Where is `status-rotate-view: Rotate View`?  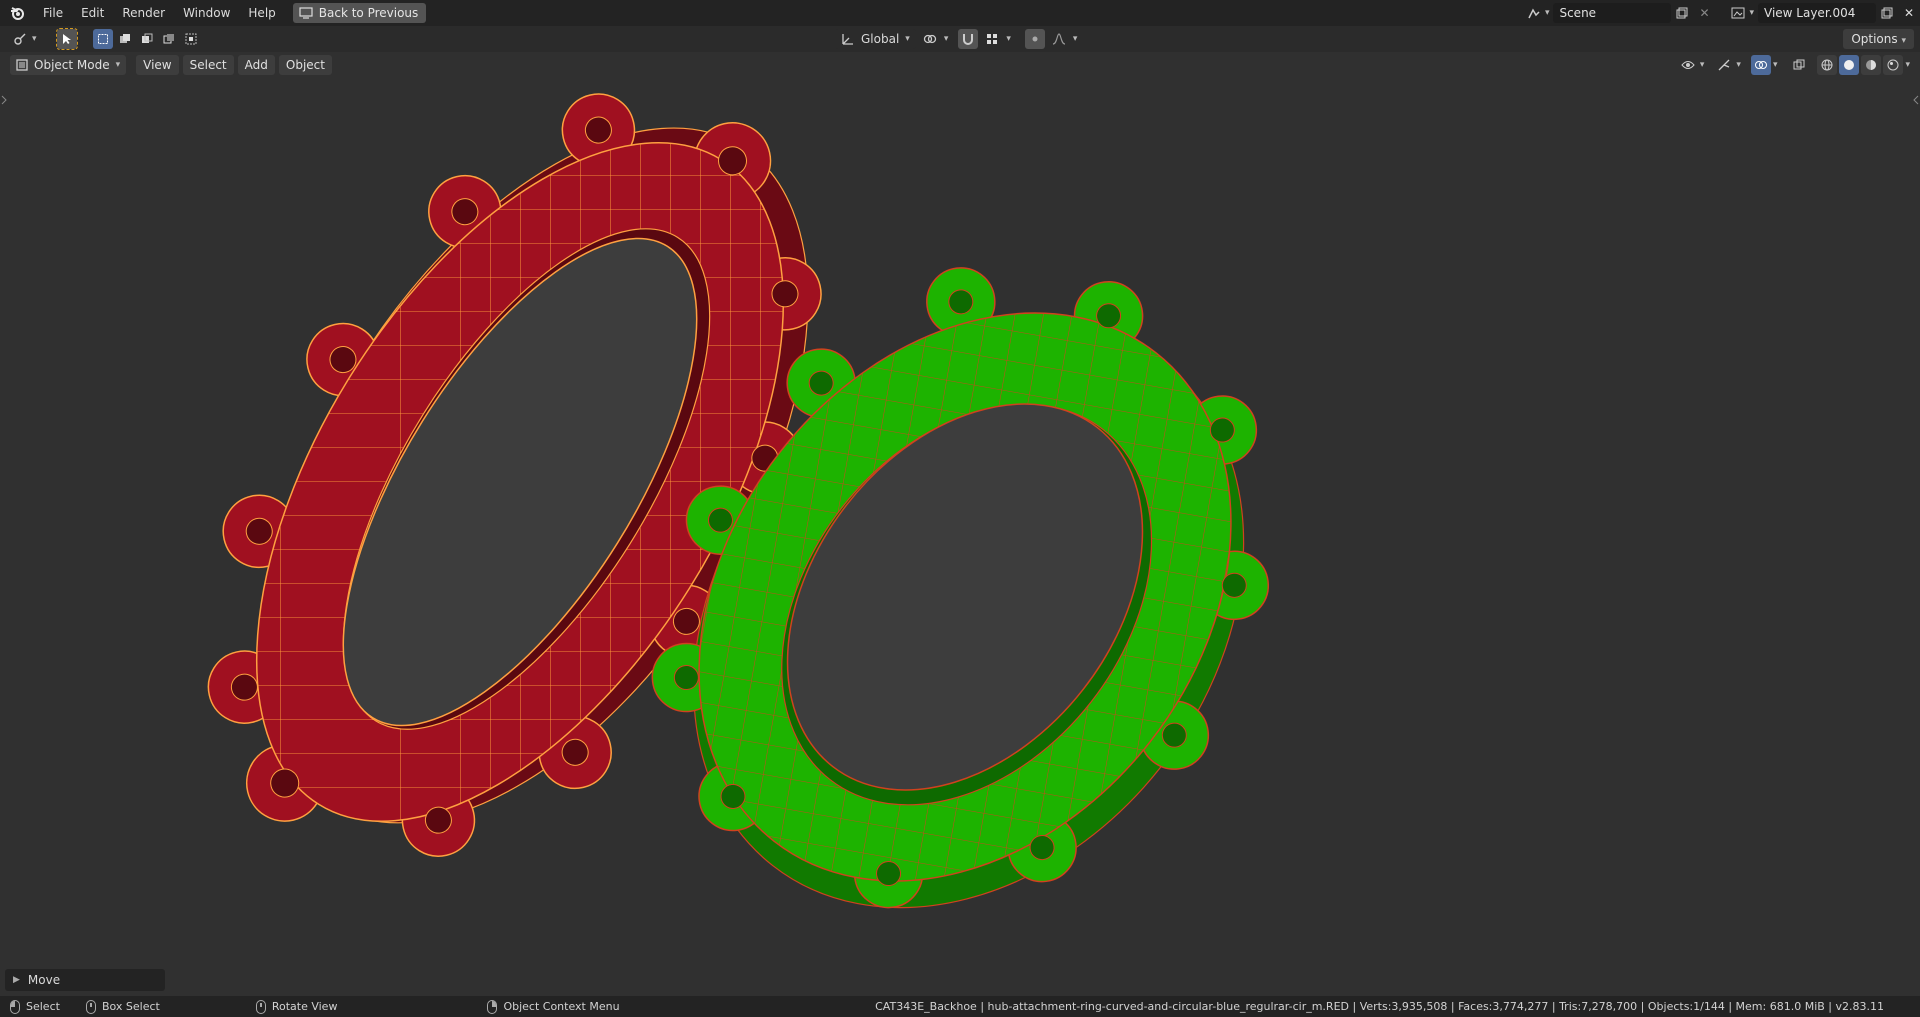
status-rotate-view: Rotate View is located at coordinates (249, 1006).